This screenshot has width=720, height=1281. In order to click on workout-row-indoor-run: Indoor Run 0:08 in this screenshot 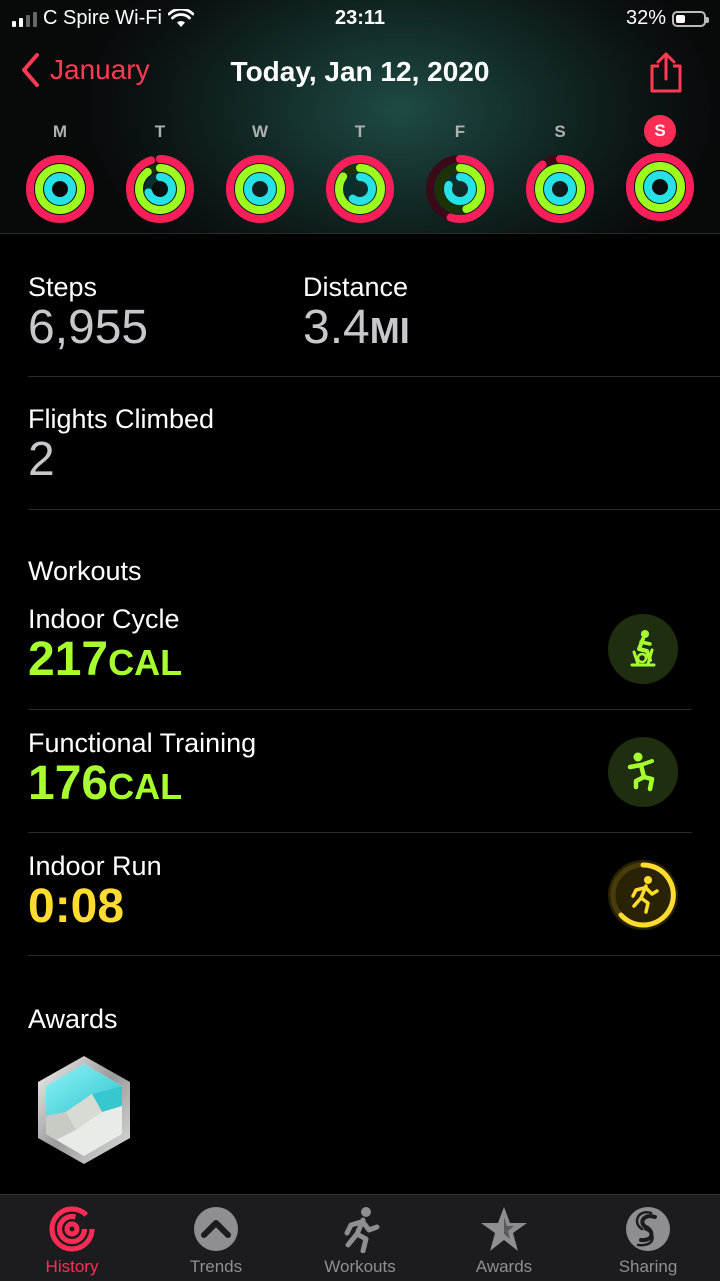, I will do `click(360, 901)`.